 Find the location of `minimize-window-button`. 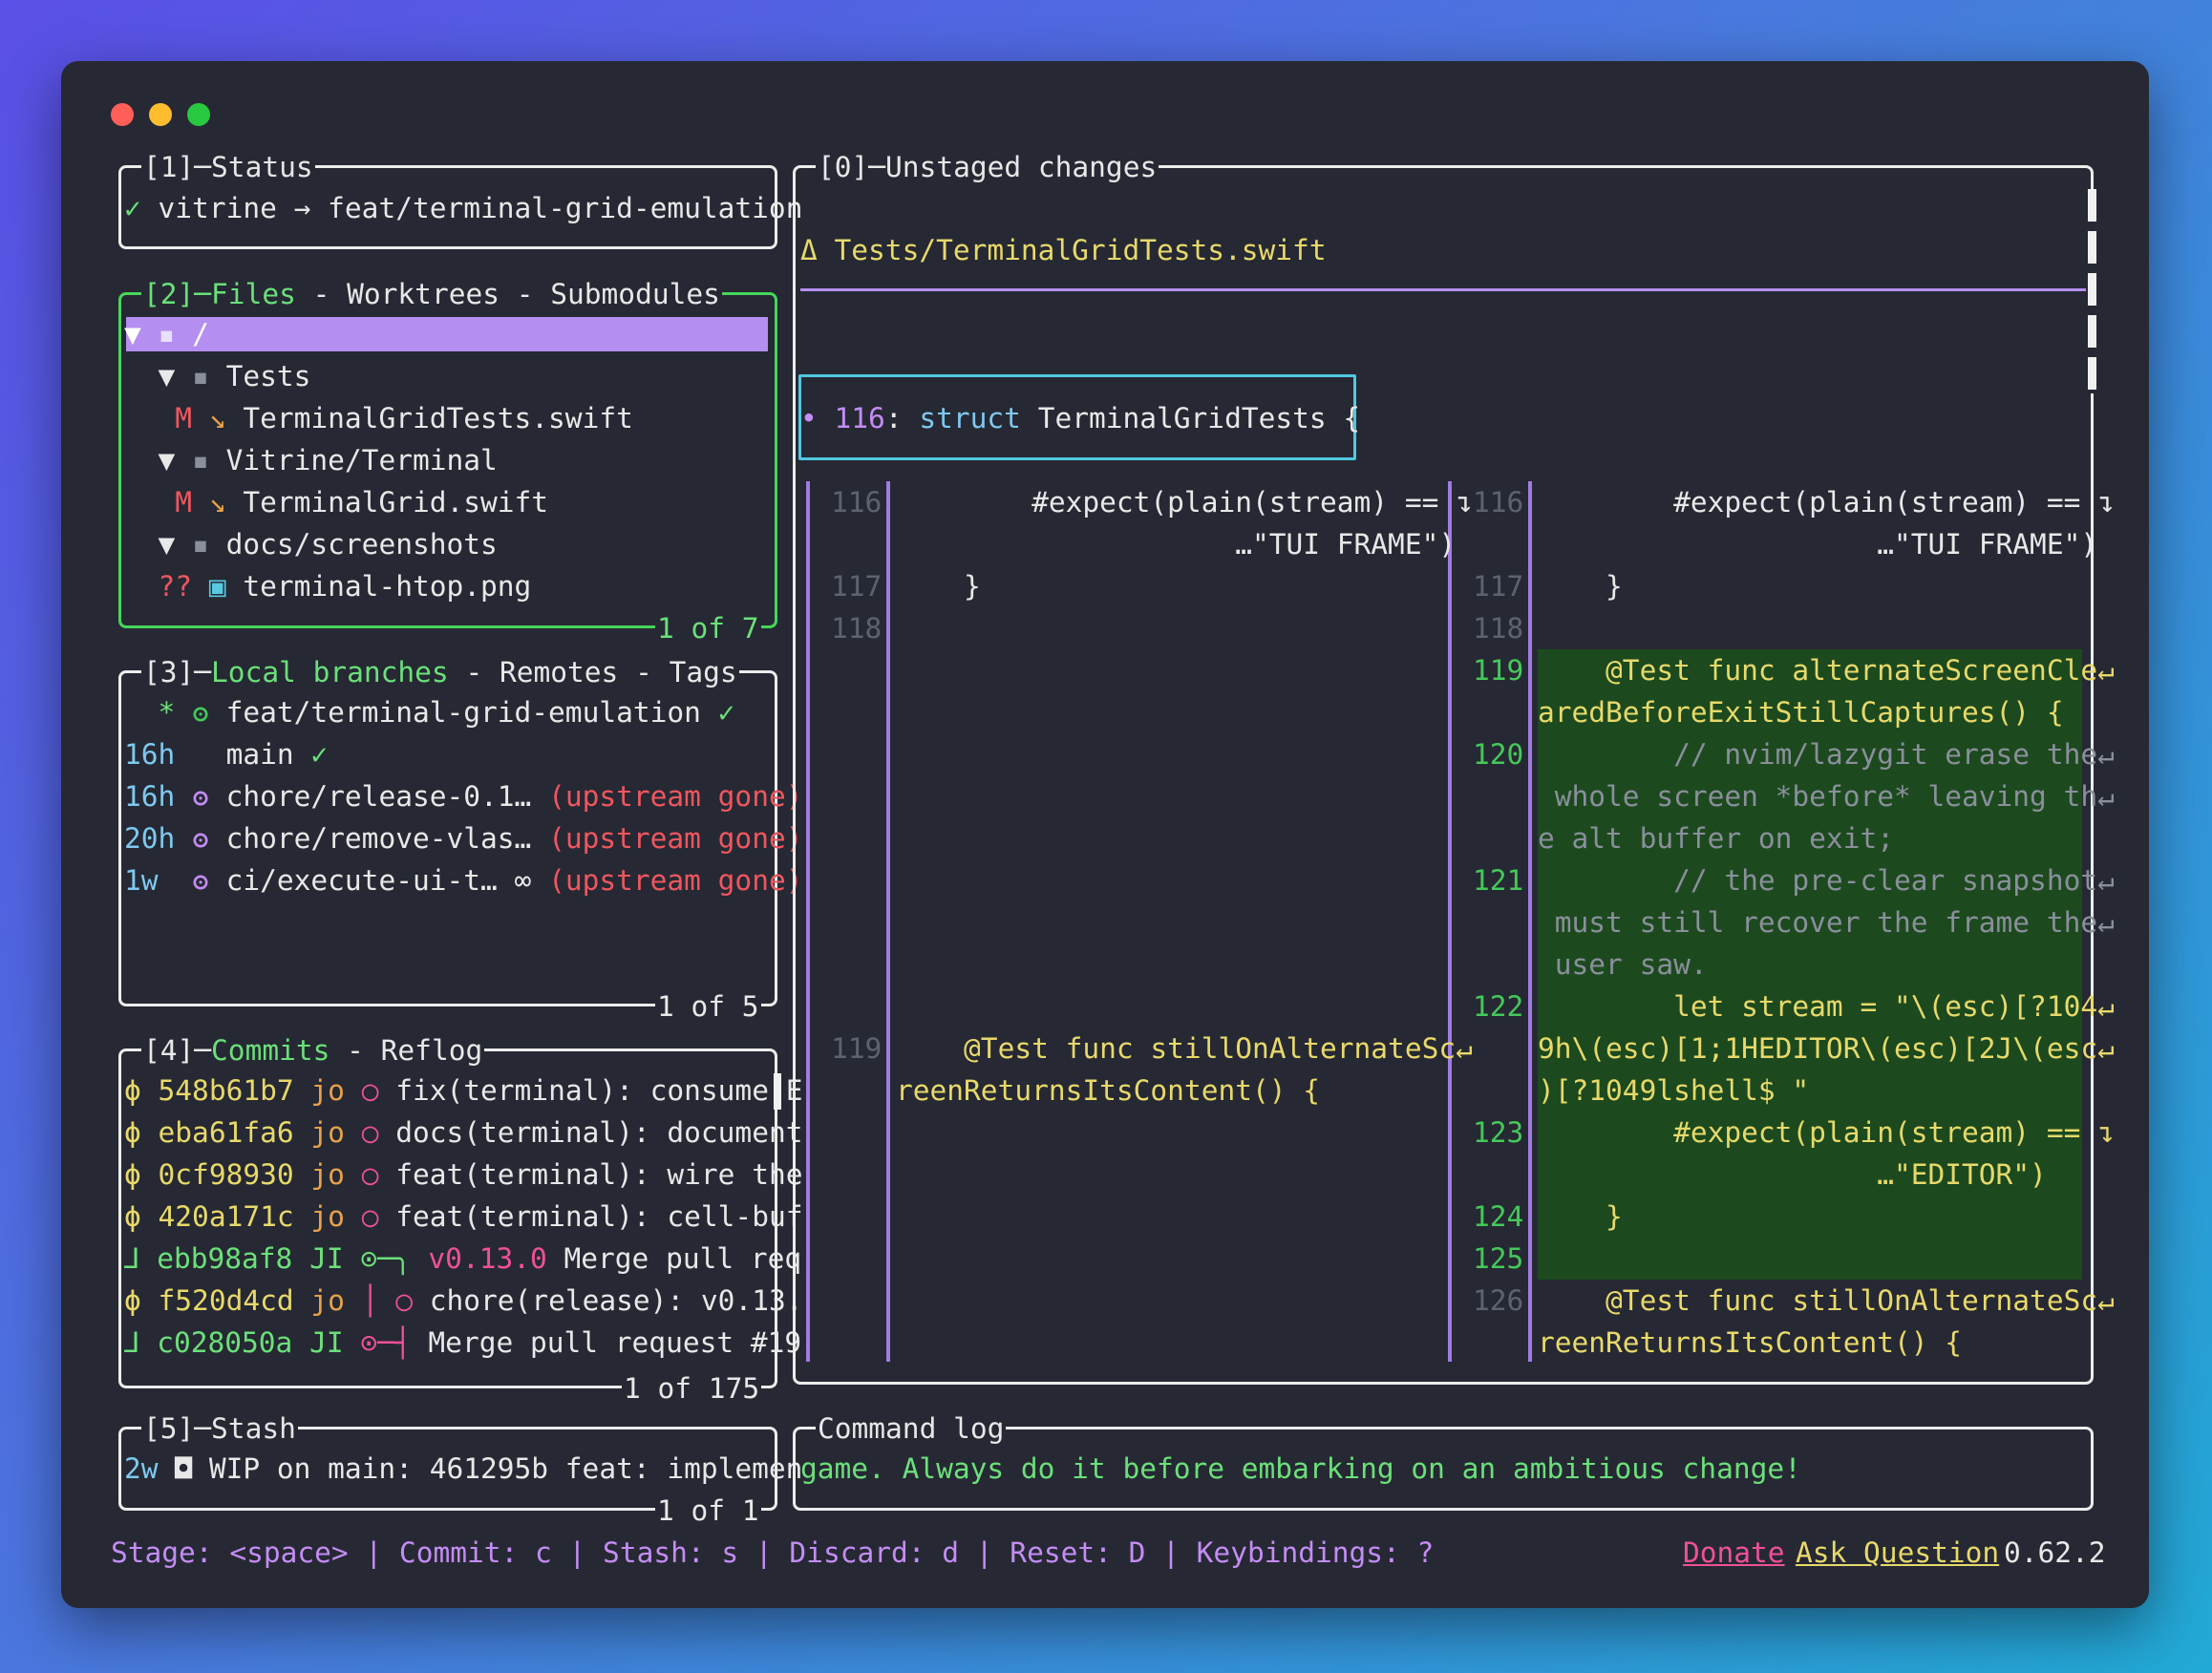

minimize-window-button is located at coordinates (160, 114).